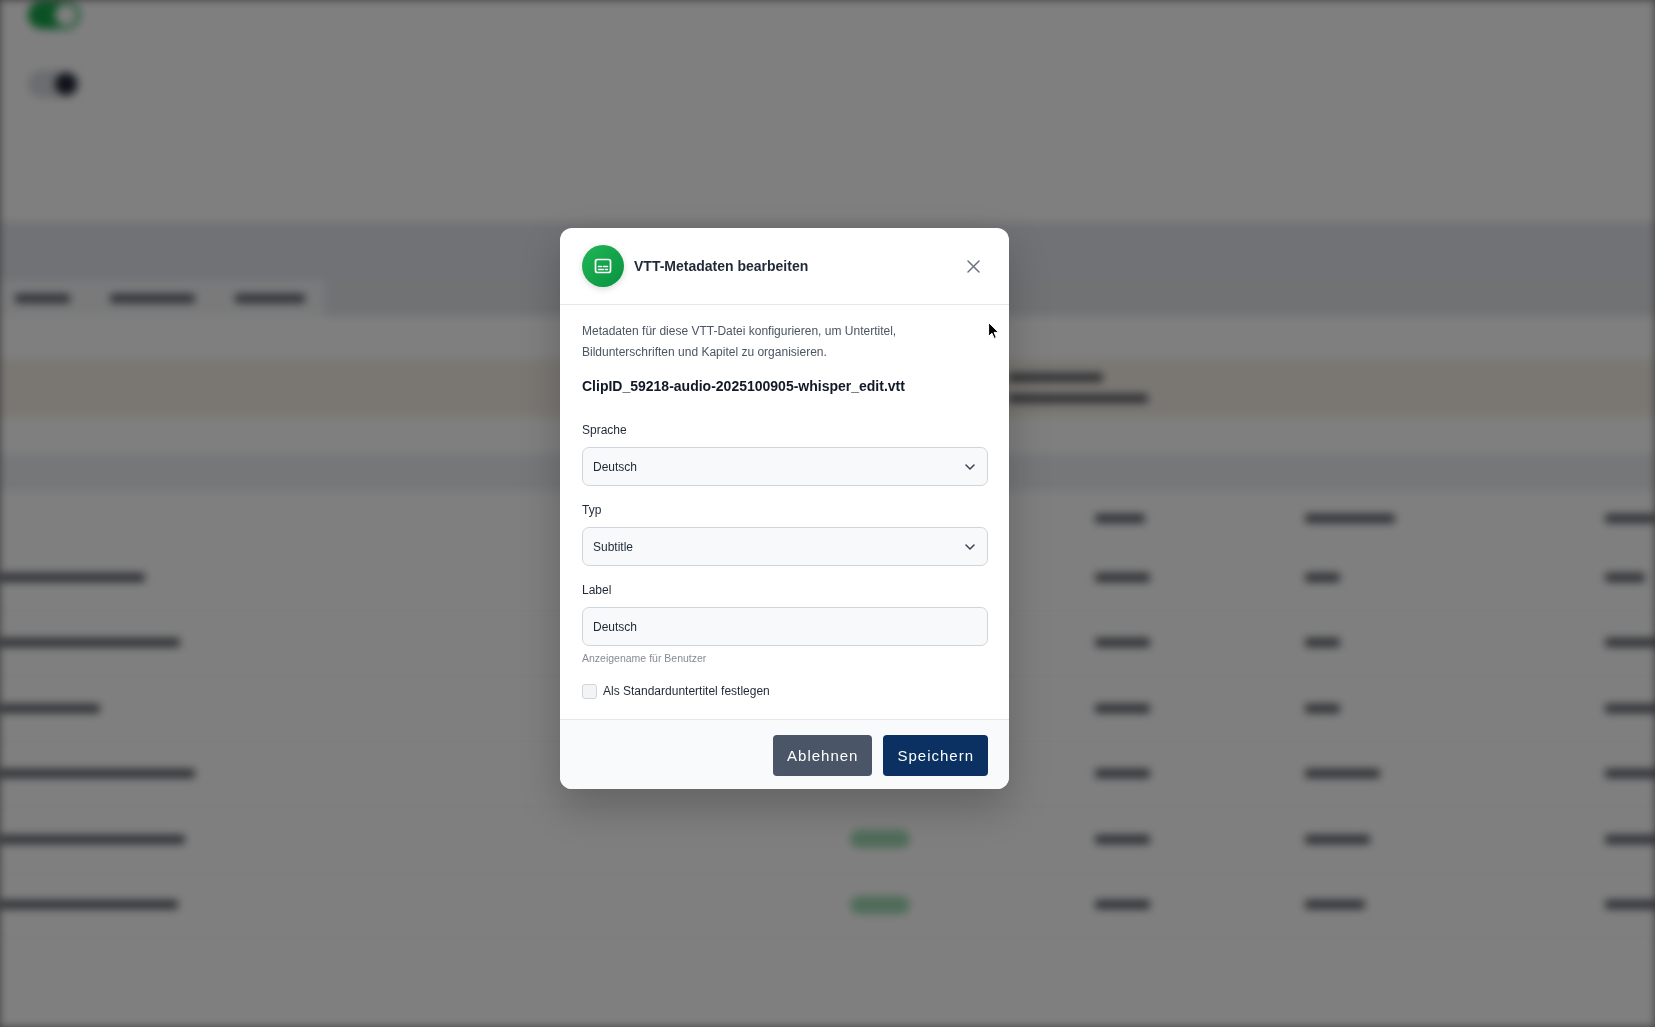 This screenshot has height=1027, width=1655. What do you see at coordinates (589, 691) in the screenshot?
I see `checkbox` at bounding box center [589, 691].